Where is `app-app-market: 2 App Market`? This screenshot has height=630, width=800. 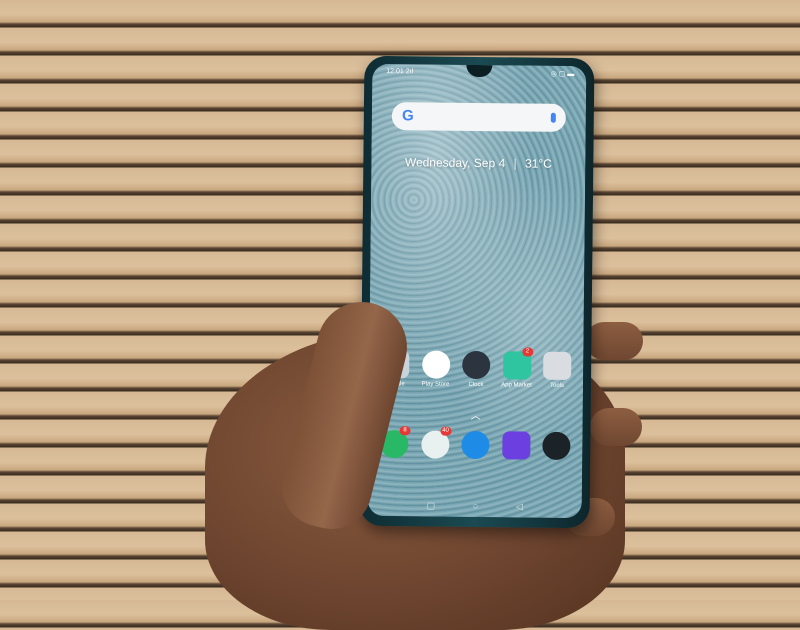 app-app-market: 2 App Market is located at coordinates (516, 368).